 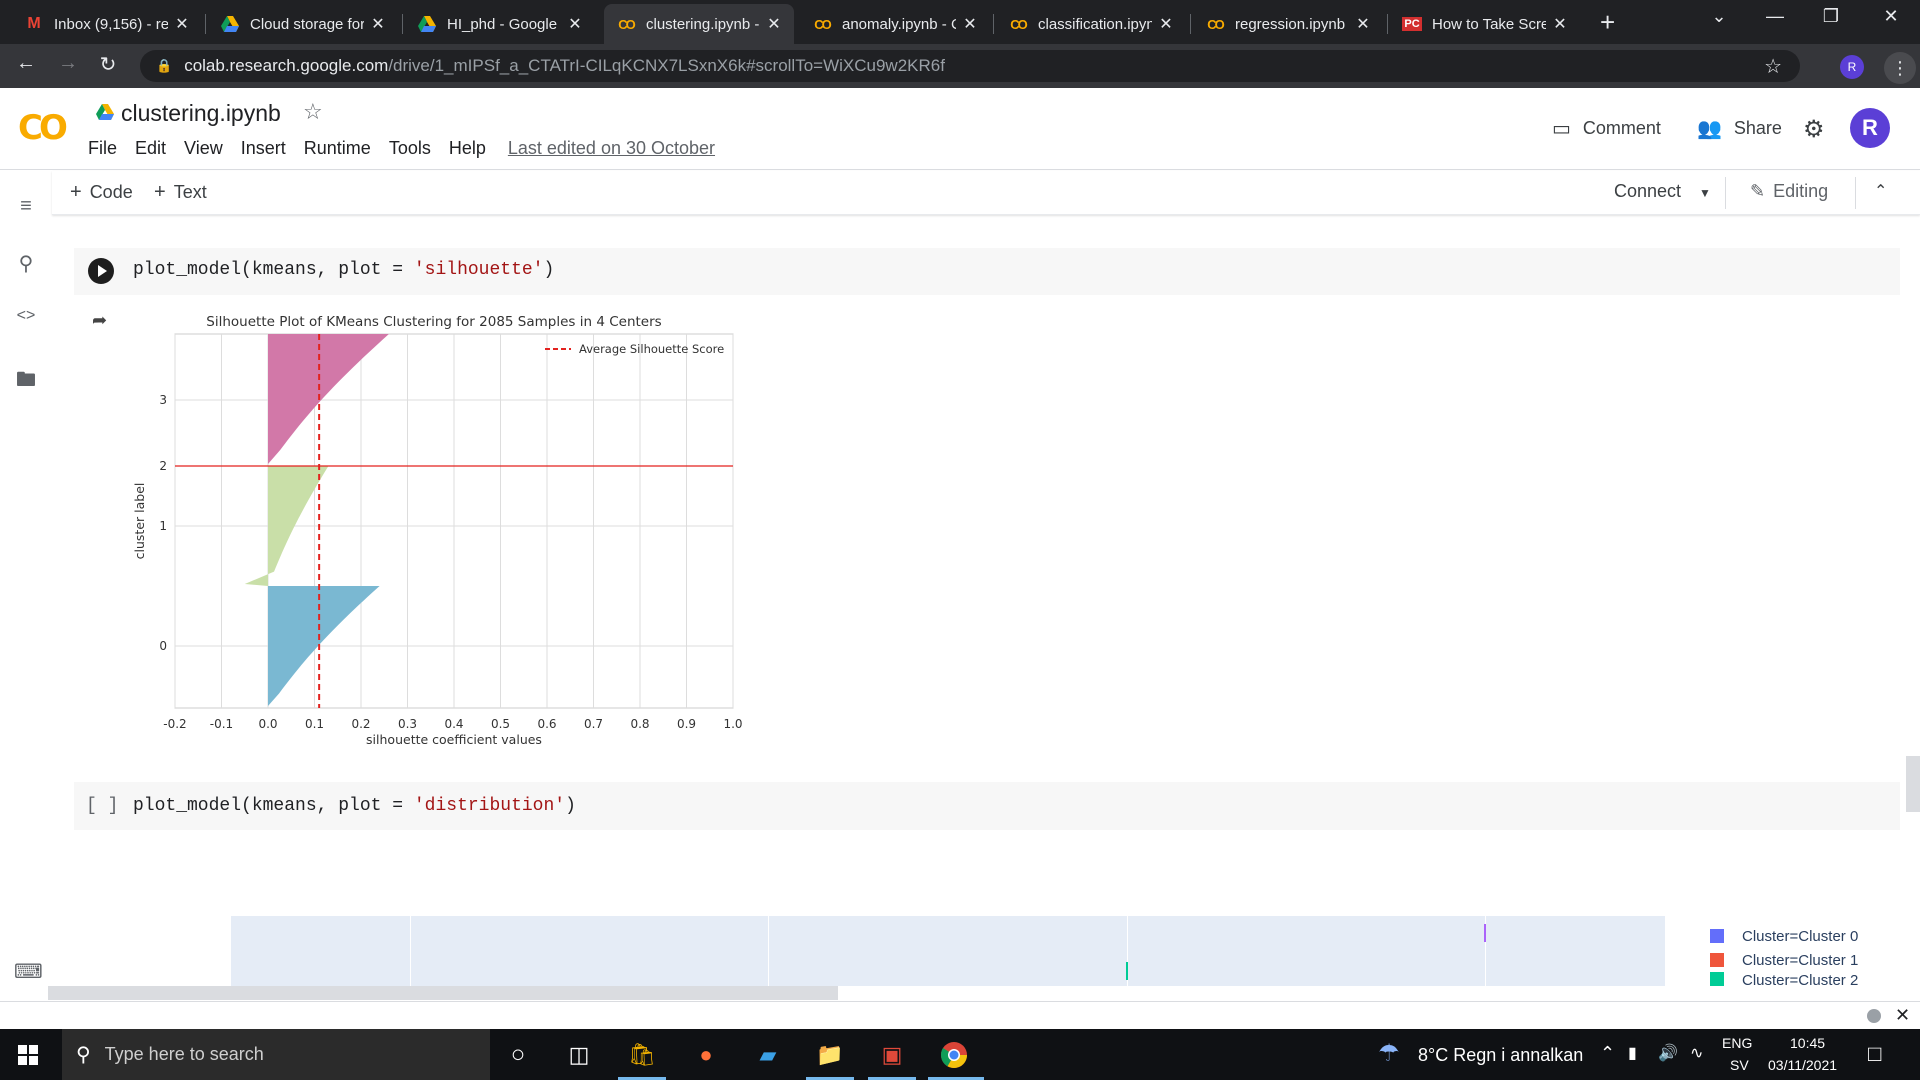 What do you see at coordinates (410, 148) in the screenshot?
I see `menu-tools: Tools` at bounding box center [410, 148].